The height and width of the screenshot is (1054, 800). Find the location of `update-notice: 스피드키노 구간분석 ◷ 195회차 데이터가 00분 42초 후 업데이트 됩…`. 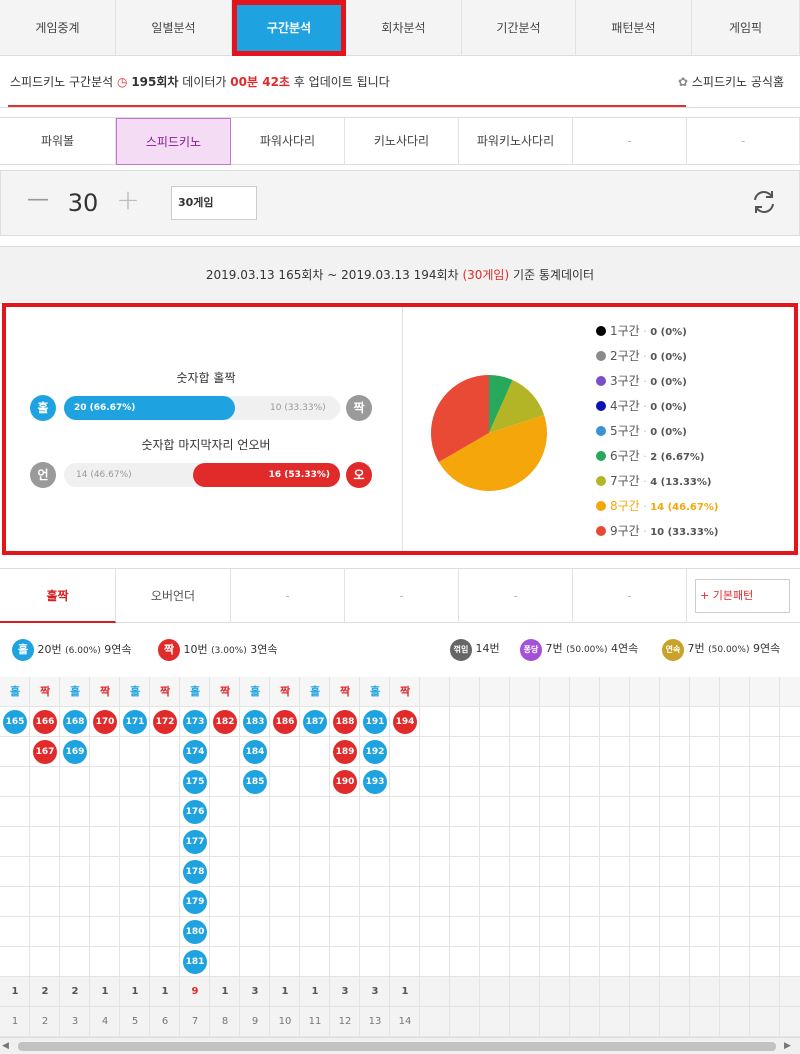

update-notice: 스피드키노 구간분석 ◷ 195회차 데이터가 00분 42초 후 업데이트 됩… is located at coordinates (200, 81).